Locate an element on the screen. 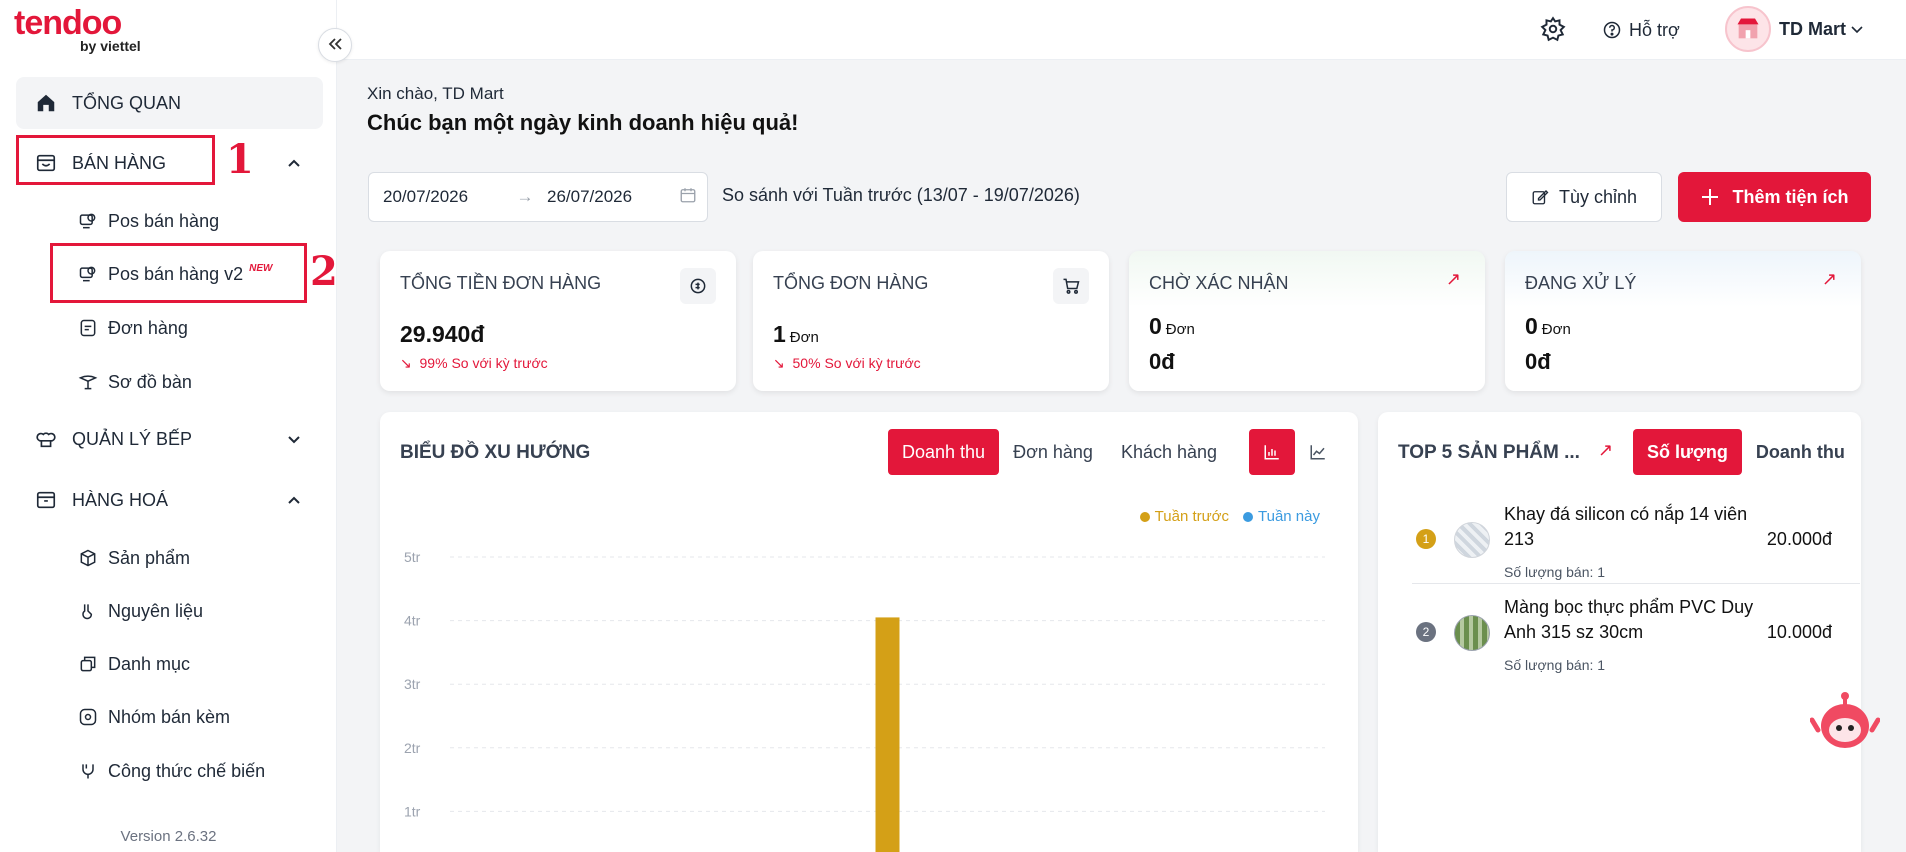  sidebar-subitem-bundles: Nhóm bán kèm is located at coordinates (154, 717).